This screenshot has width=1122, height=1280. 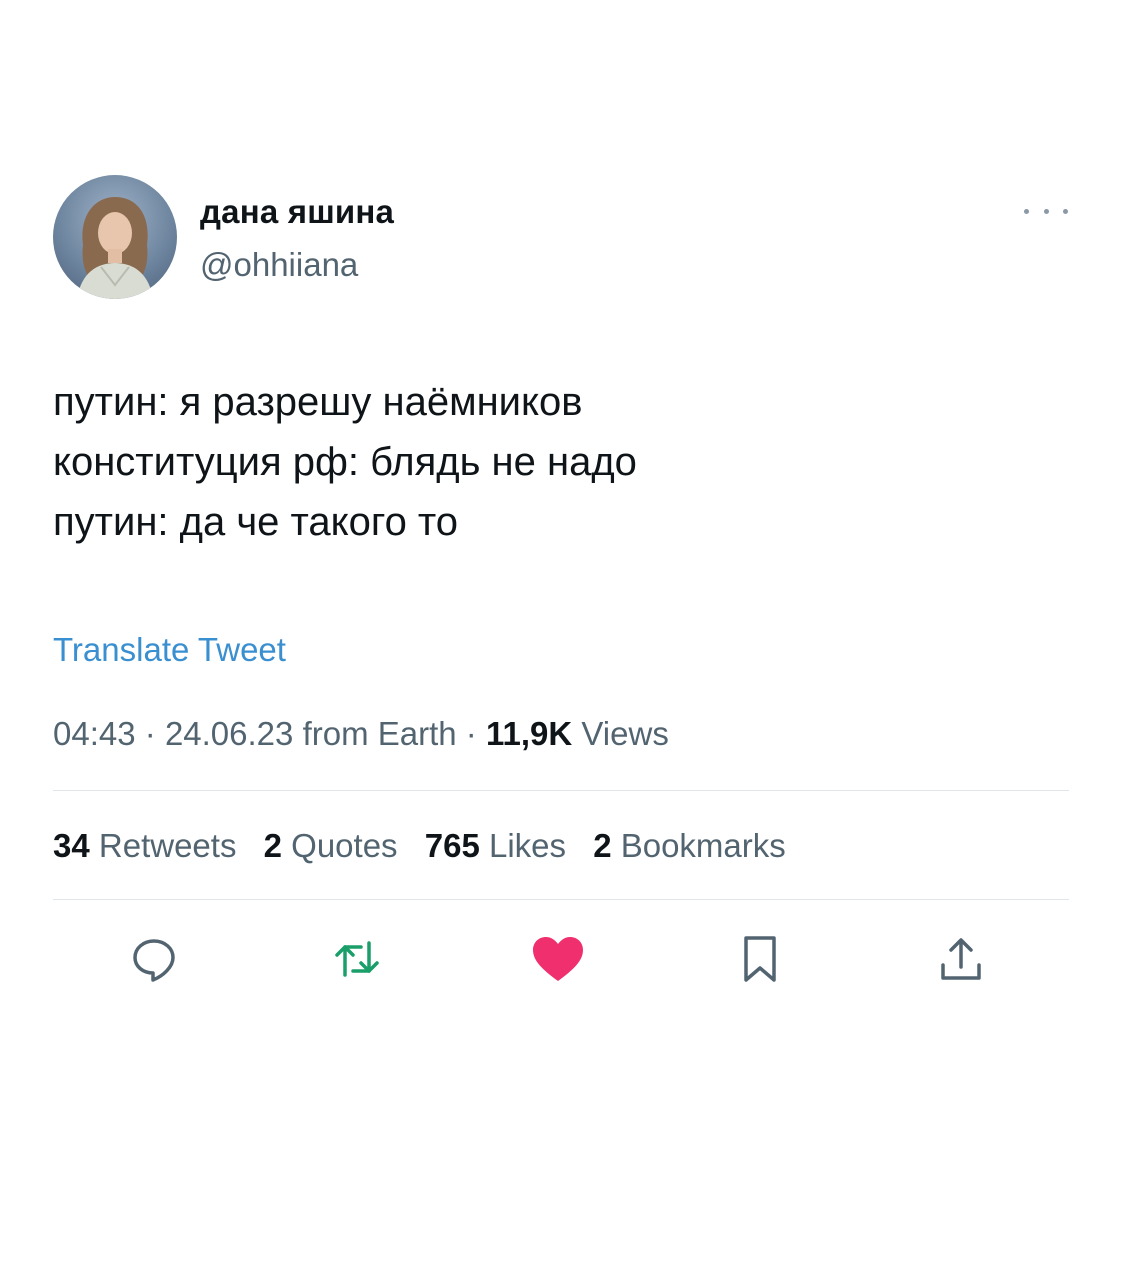 I want to click on tweet-text-line: конституция рф: блядь не надо, so click(x=345, y=462).